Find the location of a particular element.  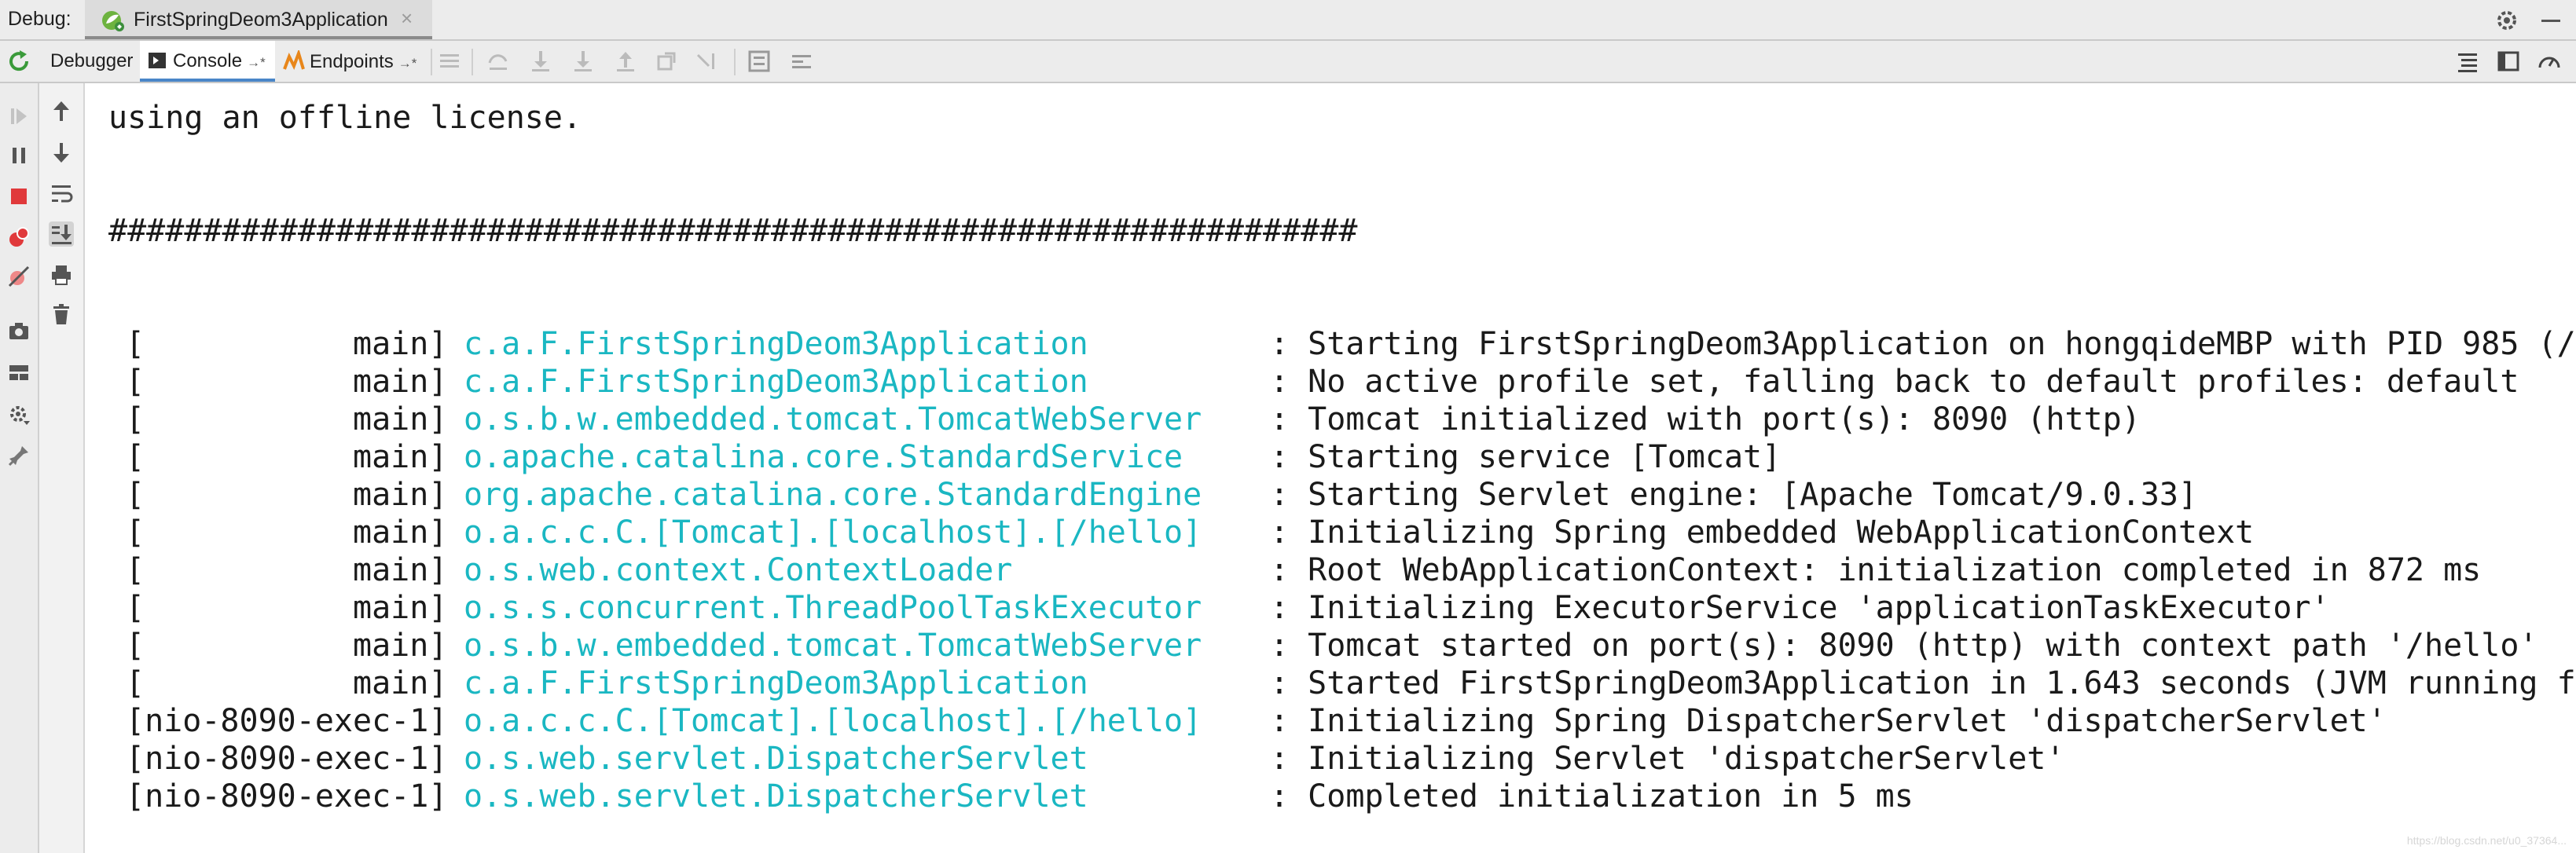

trash-icon is located at coordinates (61, 315).